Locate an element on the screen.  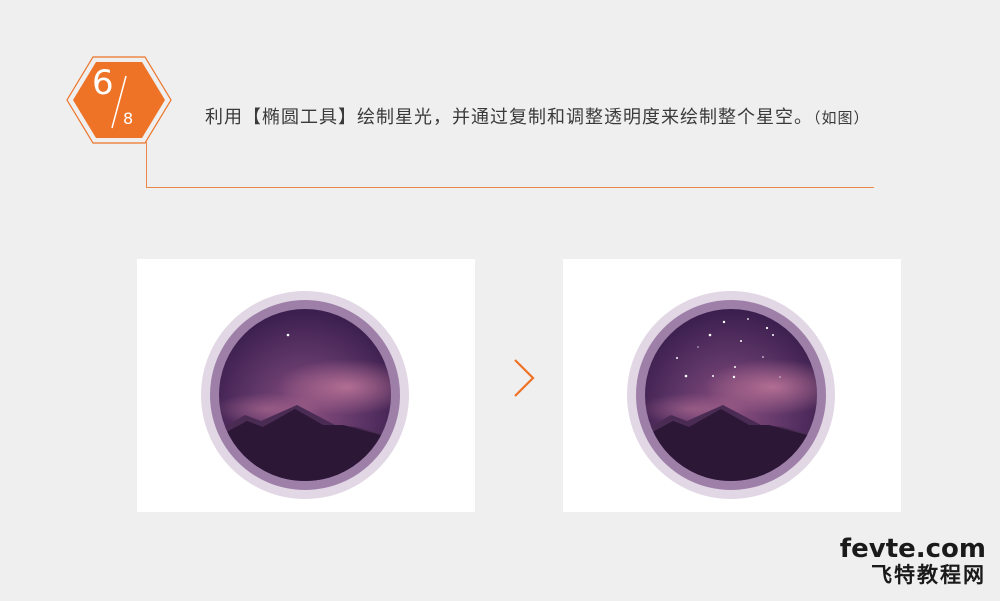
instruction-text: 利用【椭圆工具】绘制星光，并通过复制和调整透明度来绘制整个星空。（如图） is located at coordinates (540, 118).